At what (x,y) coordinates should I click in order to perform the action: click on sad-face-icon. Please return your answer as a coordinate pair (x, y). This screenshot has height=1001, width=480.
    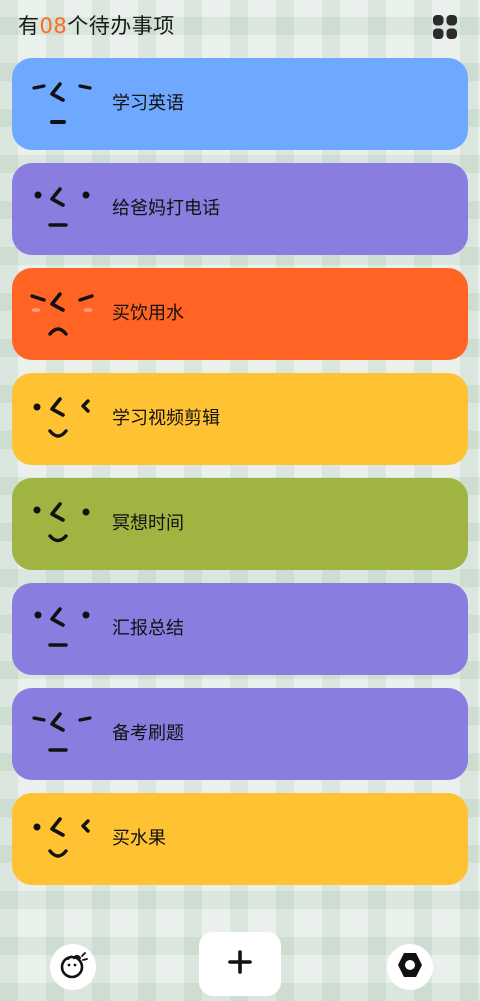
    Looking at the image, I should click on (62, 314).